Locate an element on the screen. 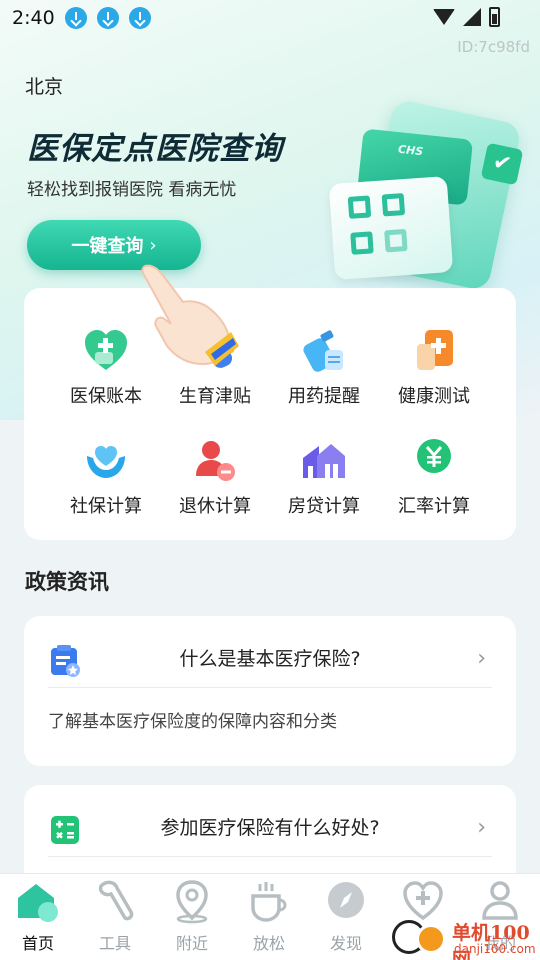 This screenshot has width=540, height=960. location-selector: 北京 is located at coordinates (44, 85).